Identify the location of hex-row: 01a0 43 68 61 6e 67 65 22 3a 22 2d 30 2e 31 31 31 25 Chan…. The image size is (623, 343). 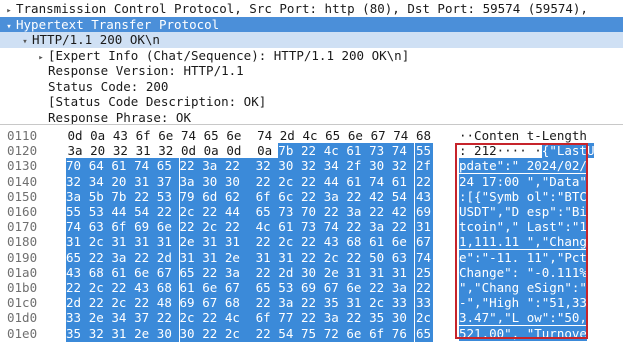
(311, 272).